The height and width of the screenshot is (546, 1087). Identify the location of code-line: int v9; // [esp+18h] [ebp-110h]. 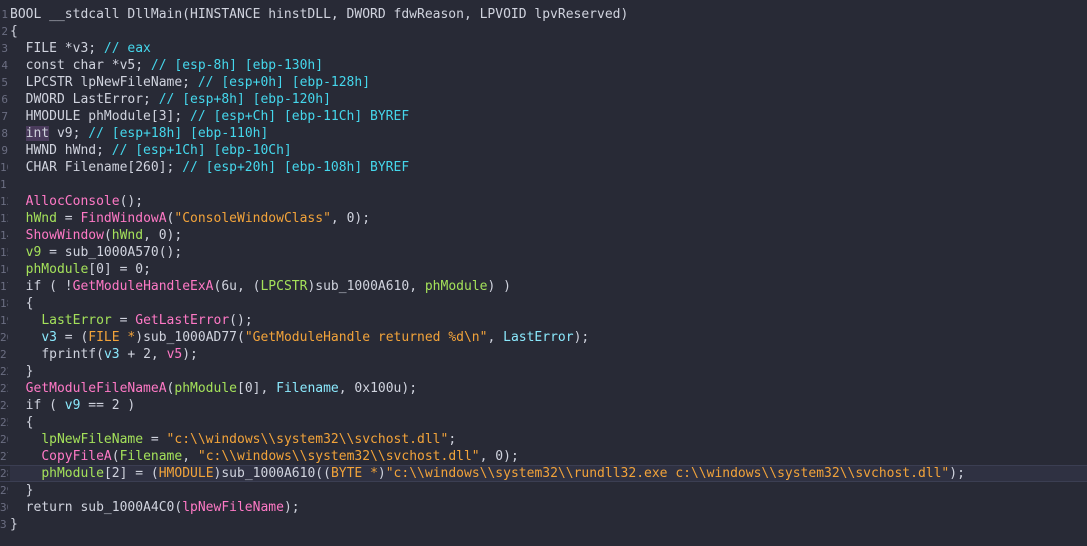
(548, 133).